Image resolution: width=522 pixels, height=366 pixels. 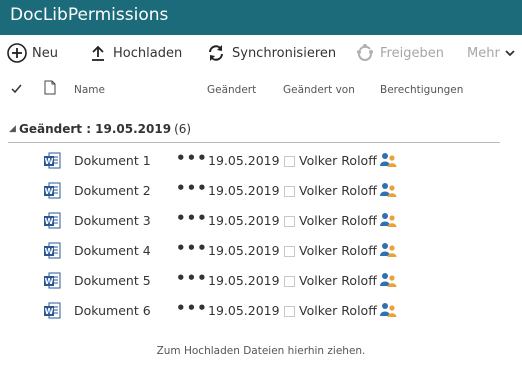 I want to click on share-button: Freigeben, so click(x=399, y=53).